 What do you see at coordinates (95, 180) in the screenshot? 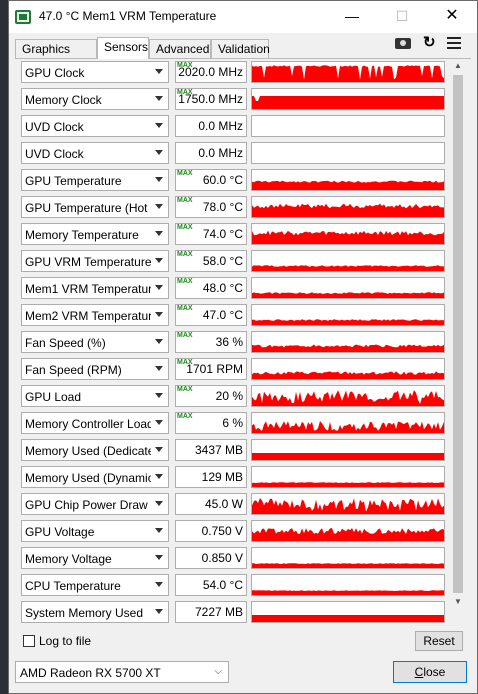
I see `sensor-name-dropdown: GPU Temperature` at bounding box center [95, 180].